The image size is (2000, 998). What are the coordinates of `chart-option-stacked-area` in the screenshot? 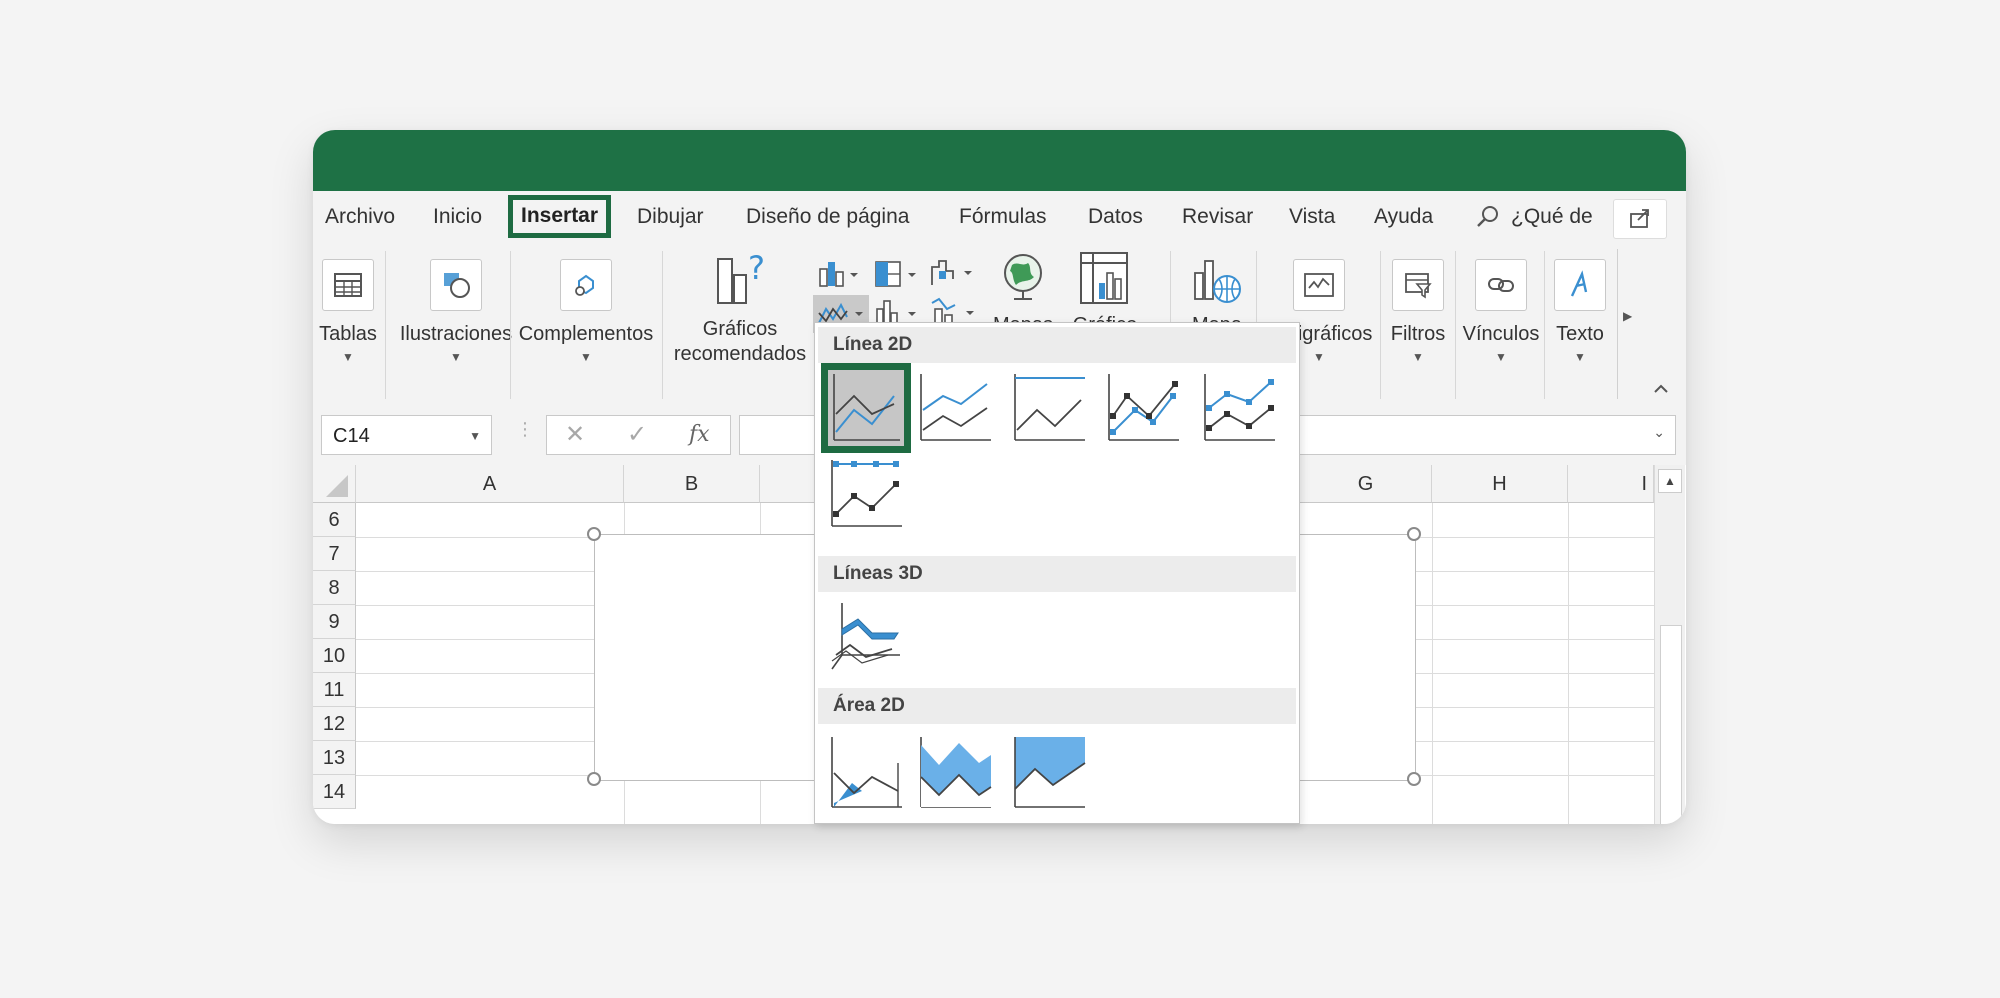 It's located at (955, 771).